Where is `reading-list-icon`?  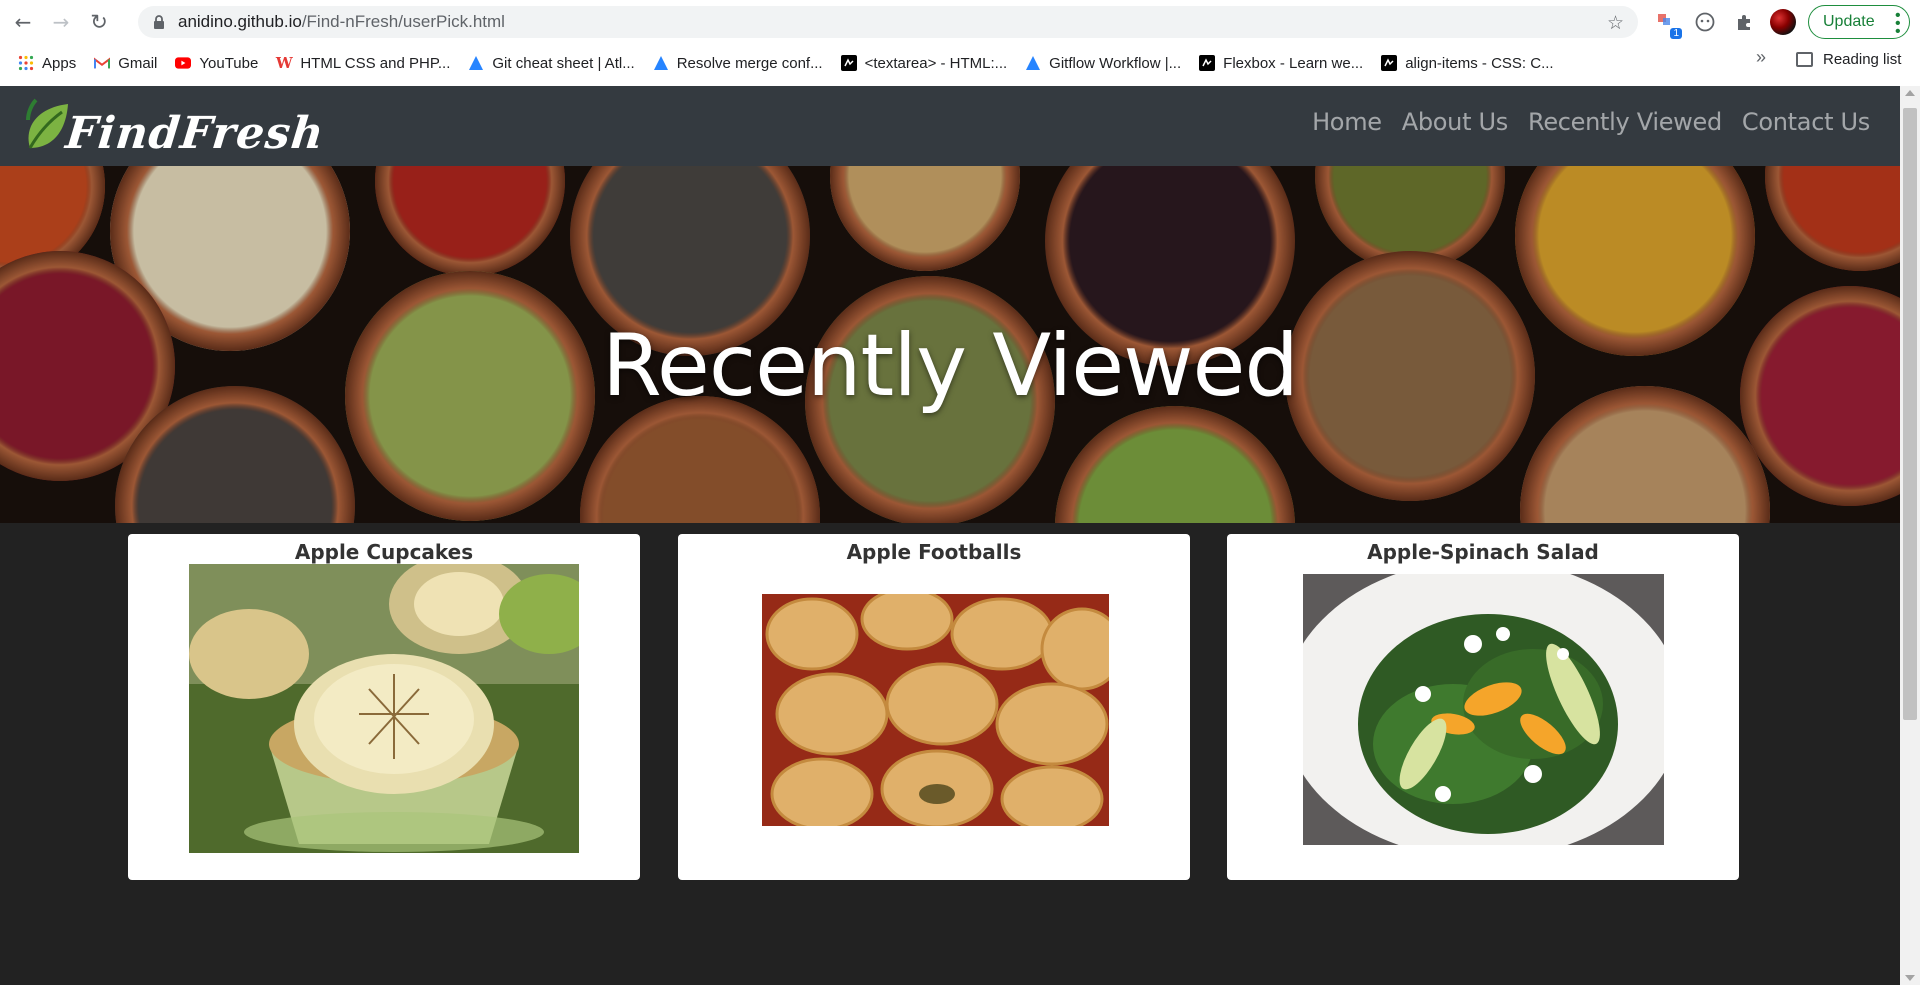 reading-list-icon is located at coordinates (1804, 59).